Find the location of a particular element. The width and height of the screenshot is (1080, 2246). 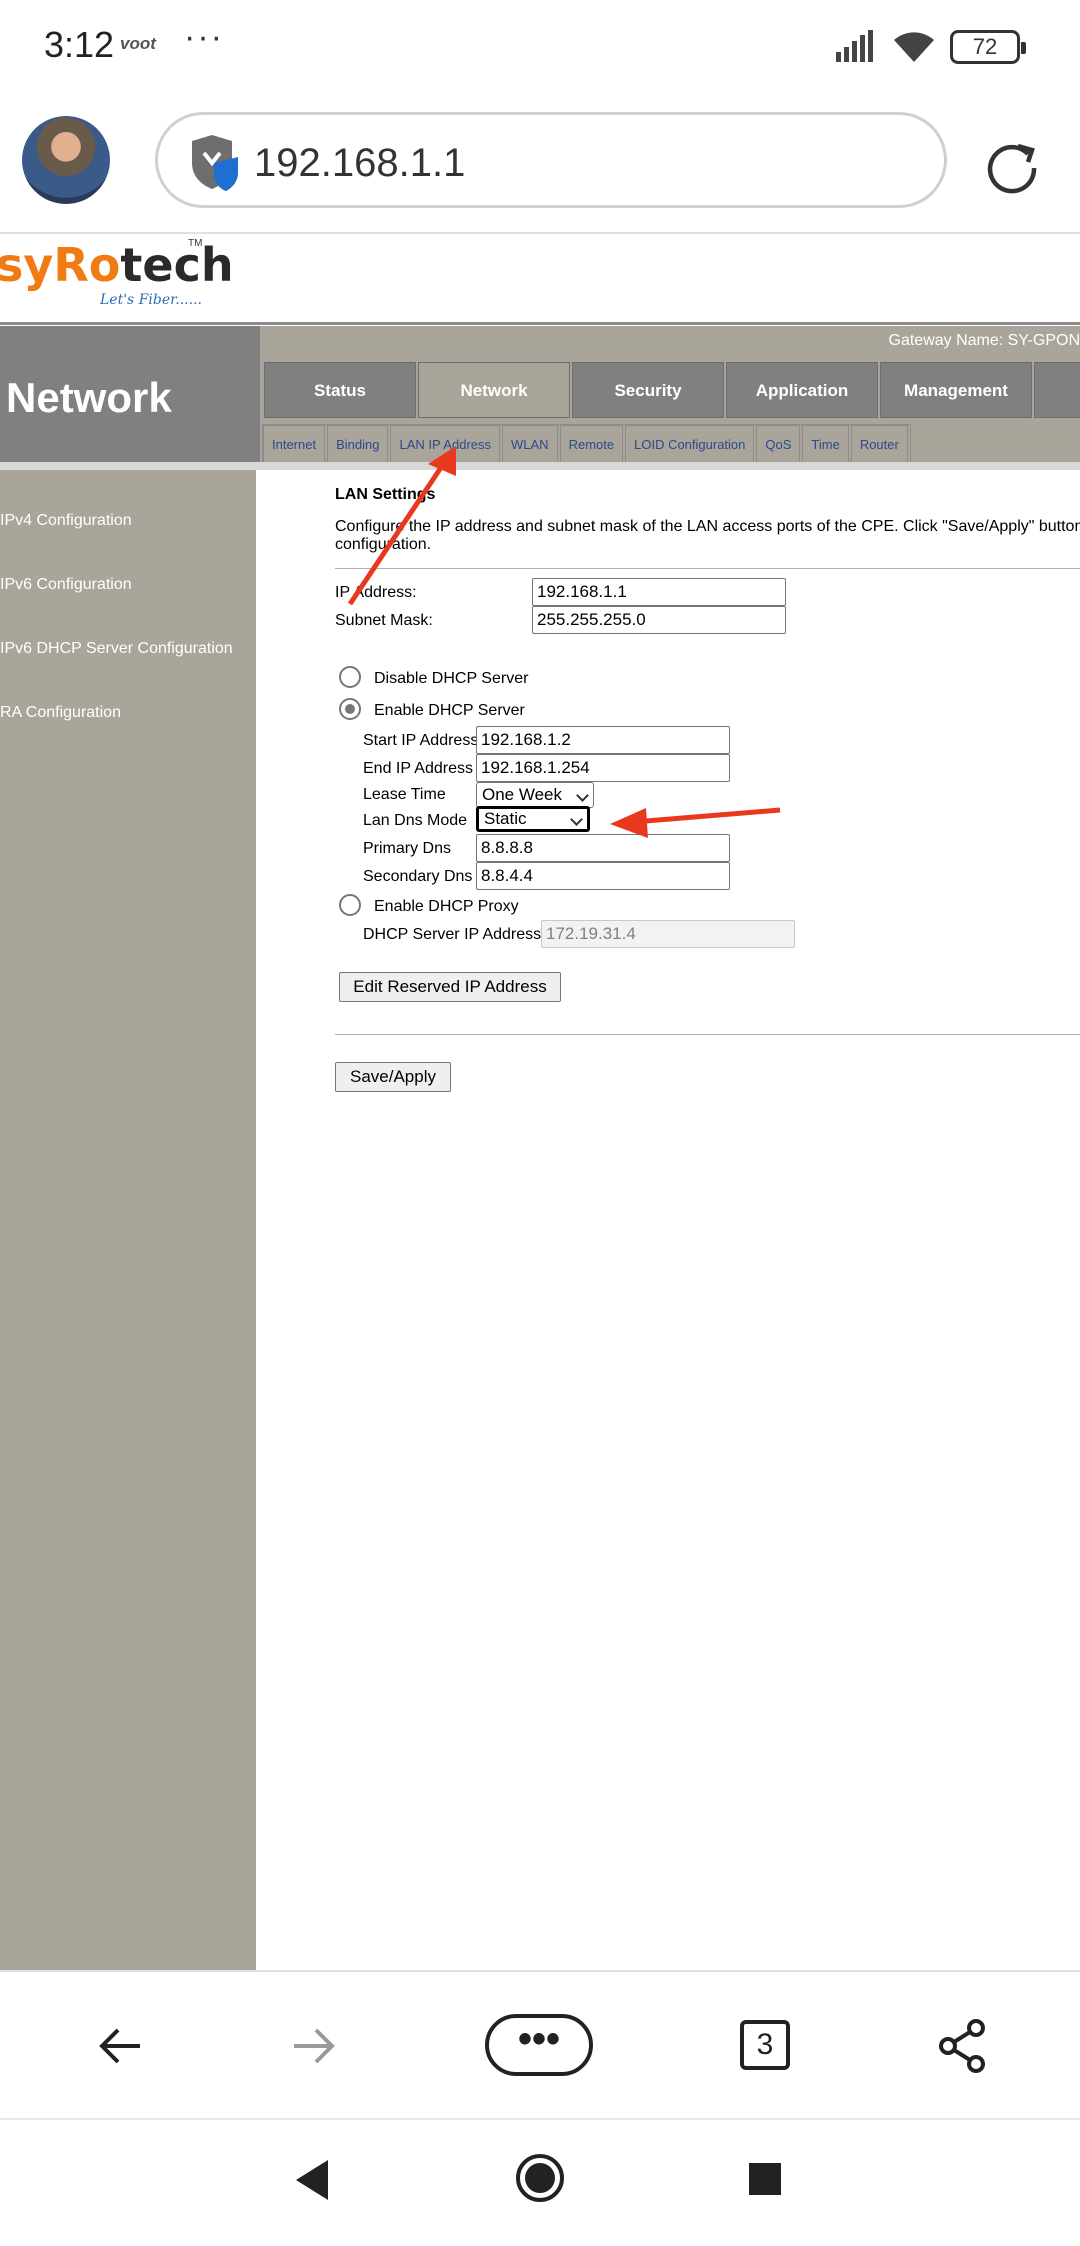

profile-avatar is located at coordinates (66, 160).